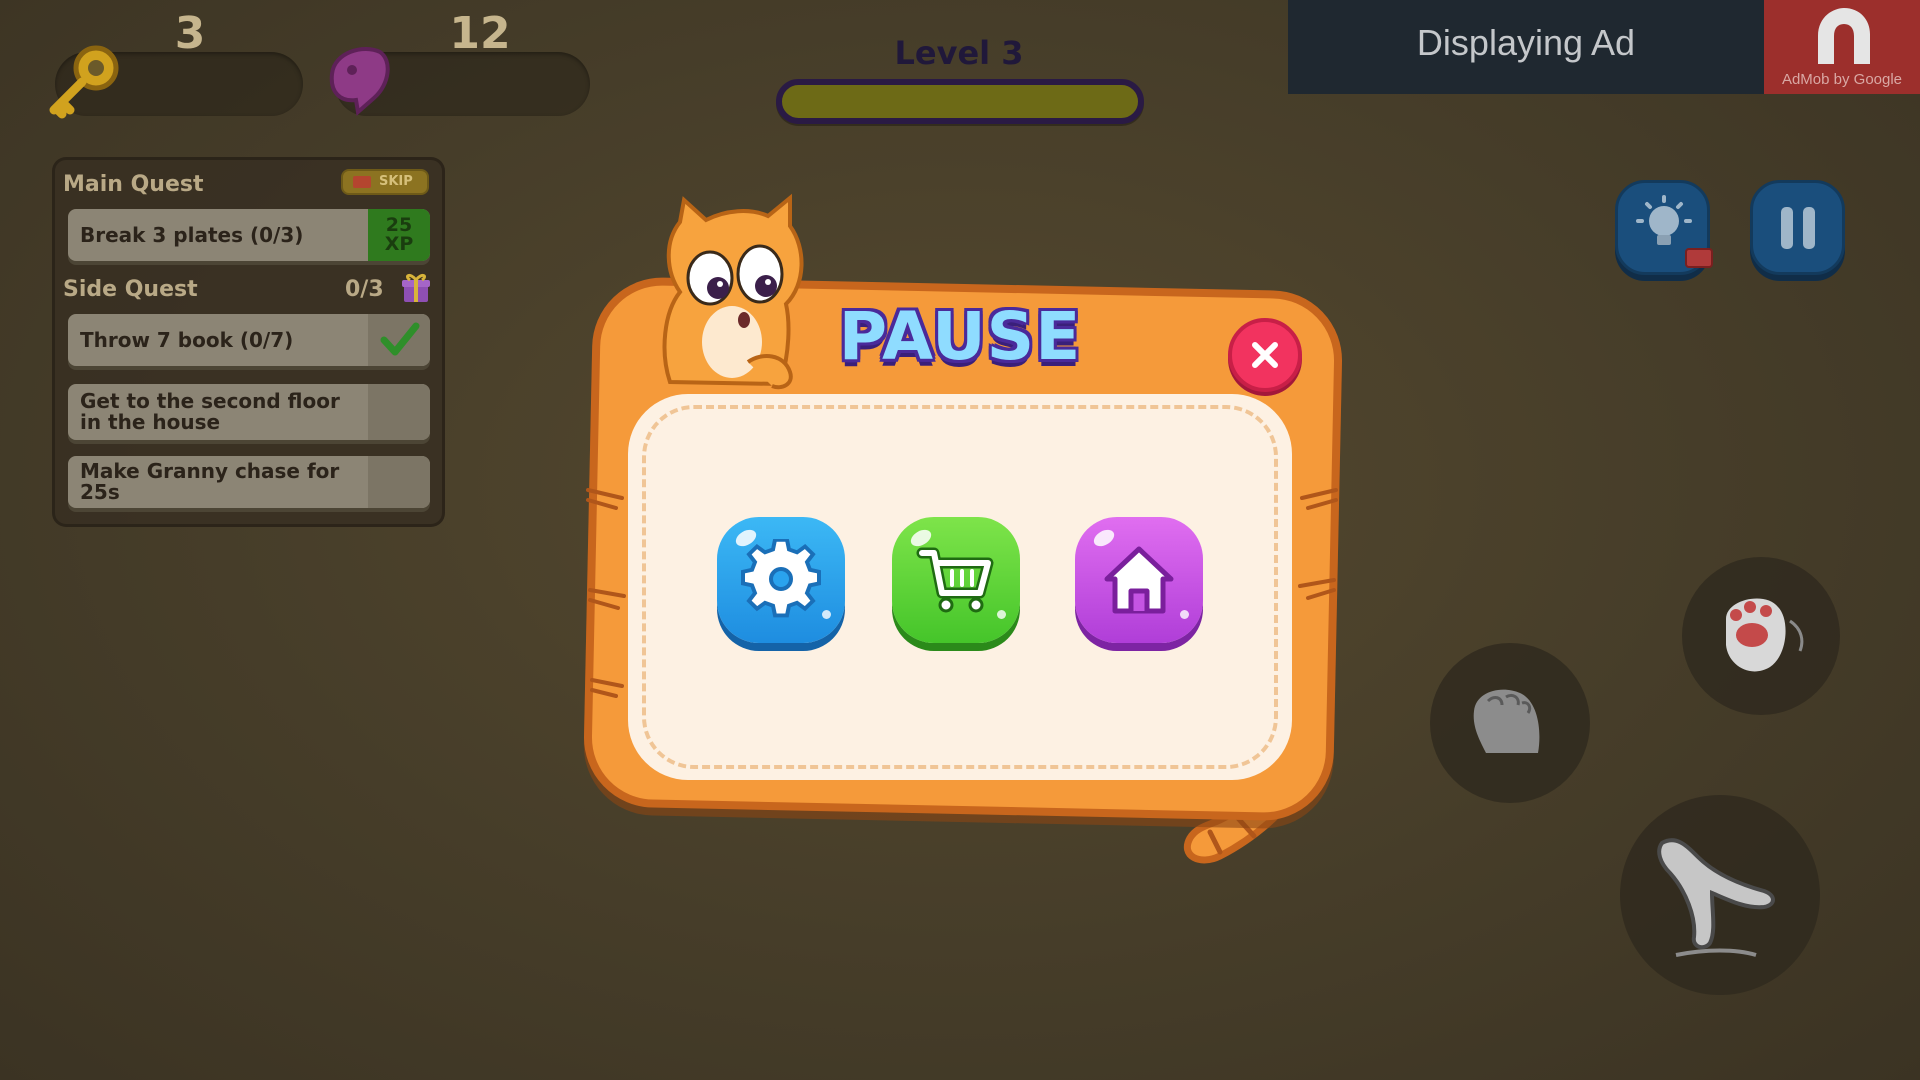 The height and width of the screenshot is (1080, 1920). I want to click on claw-icon, so click(1506, 721).